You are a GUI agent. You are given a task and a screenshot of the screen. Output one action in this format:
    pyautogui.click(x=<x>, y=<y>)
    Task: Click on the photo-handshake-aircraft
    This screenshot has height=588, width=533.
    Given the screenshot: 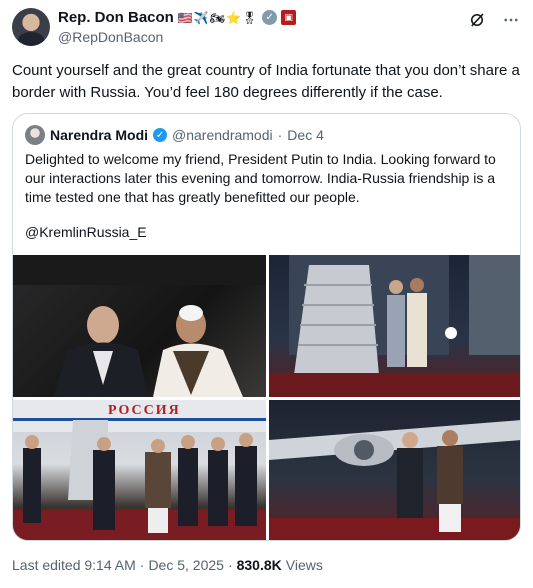 What is the action you would take?
    pyautogui.click(x=394, y=470)
    